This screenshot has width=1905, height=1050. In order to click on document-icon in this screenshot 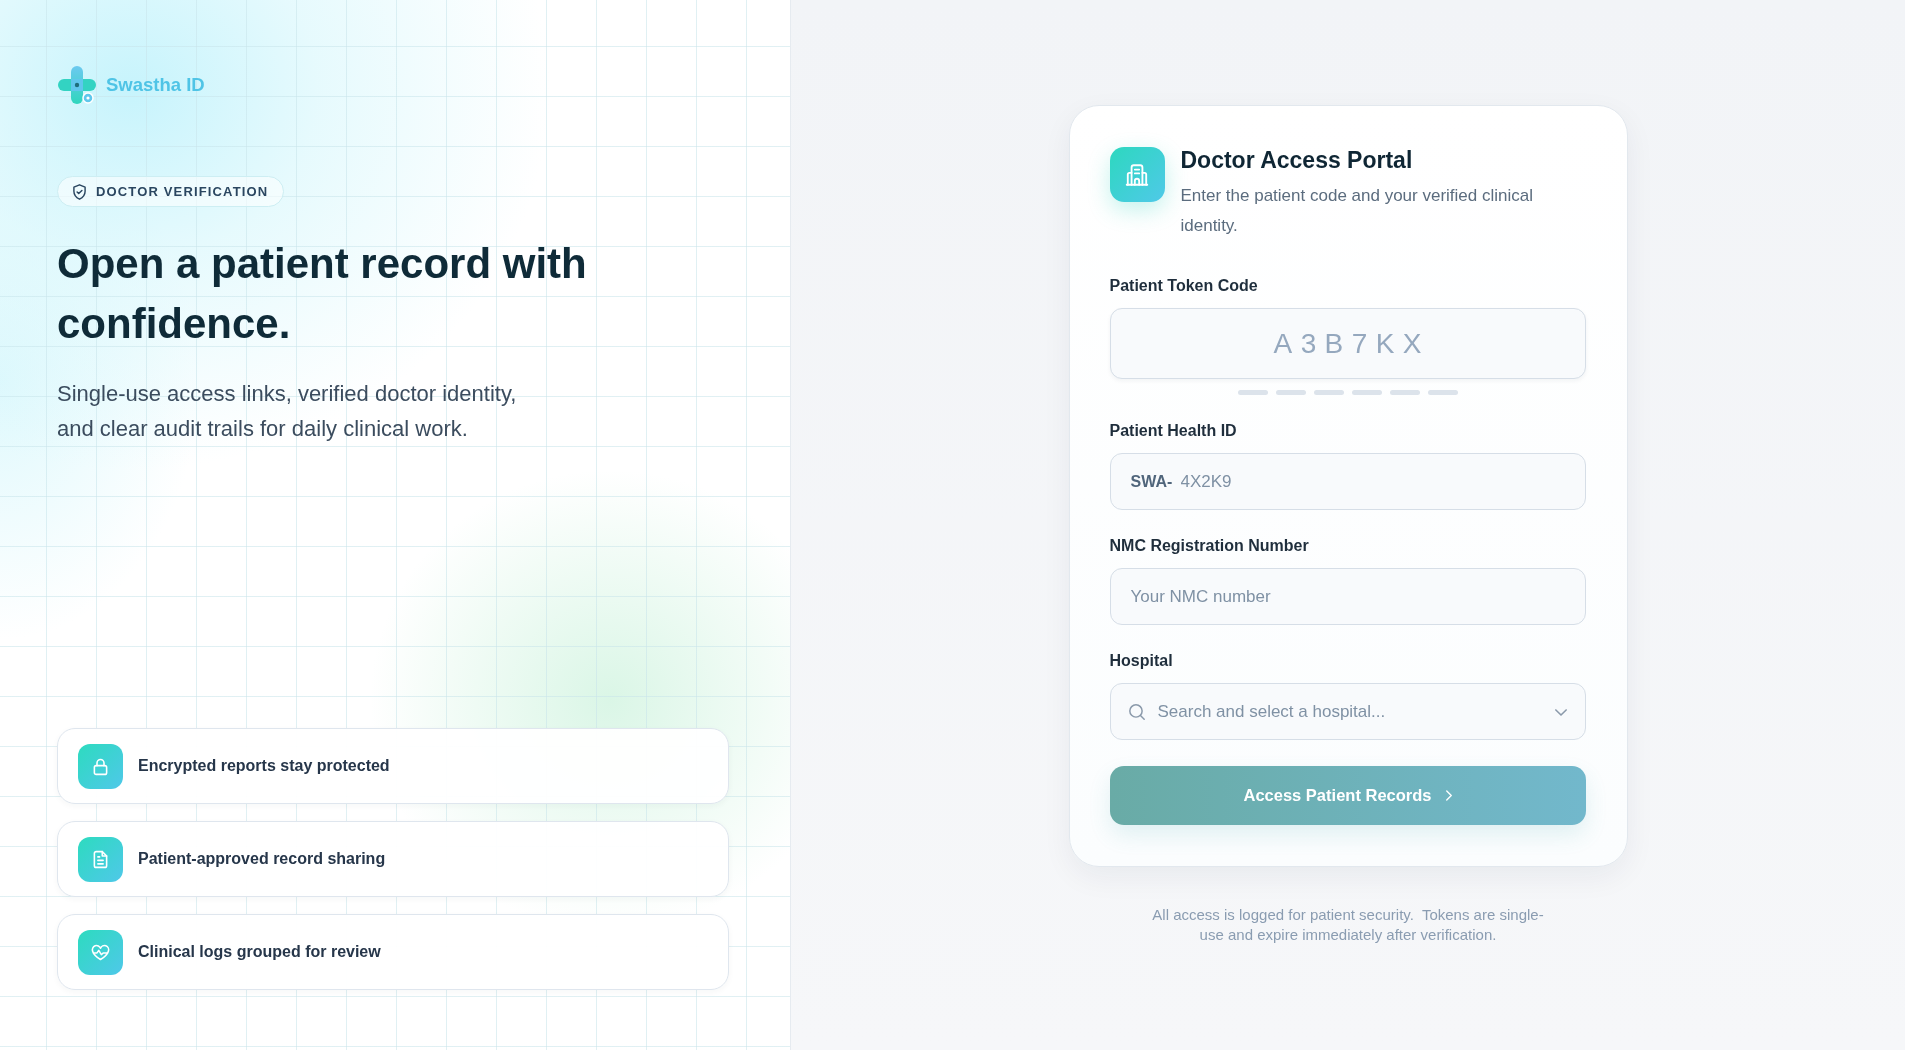, I will do `click(100, 859)`.